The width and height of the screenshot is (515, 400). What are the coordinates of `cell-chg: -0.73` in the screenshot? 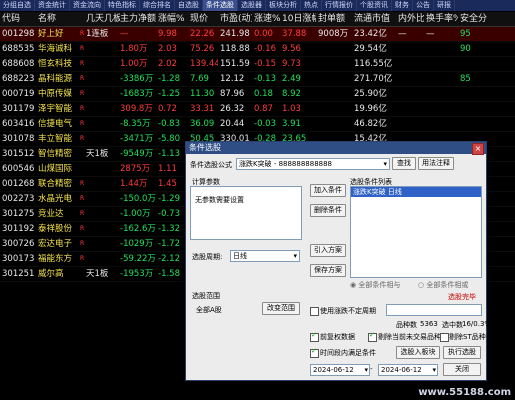 It's located at (169, 214).